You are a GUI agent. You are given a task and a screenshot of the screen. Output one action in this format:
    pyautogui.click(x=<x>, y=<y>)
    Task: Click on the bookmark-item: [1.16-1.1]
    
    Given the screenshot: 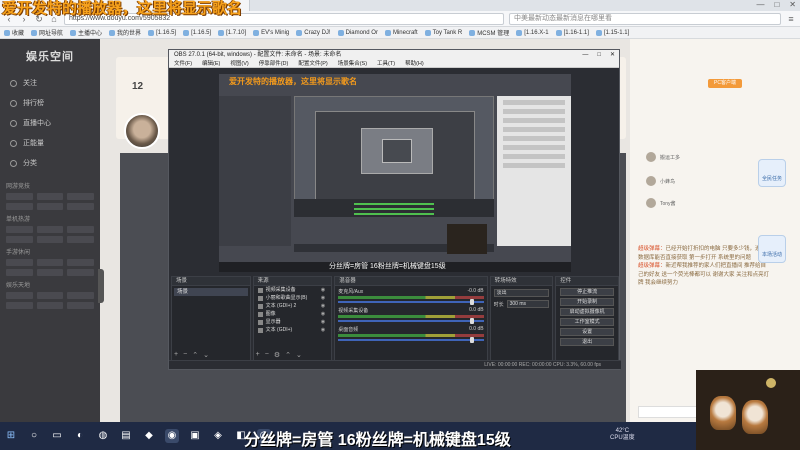 What is the action you would take?
    pyautogui.click(x=572, y=32)
    